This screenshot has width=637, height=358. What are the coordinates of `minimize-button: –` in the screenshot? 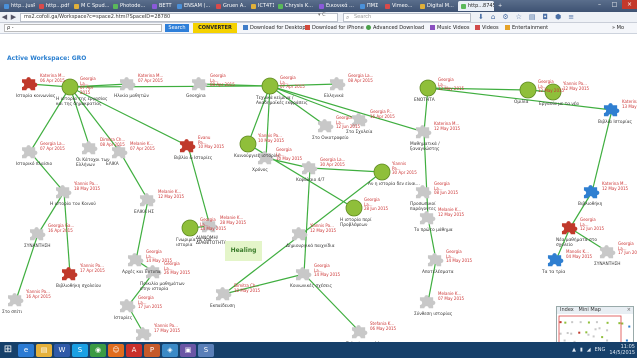 It's located at (599, 4).